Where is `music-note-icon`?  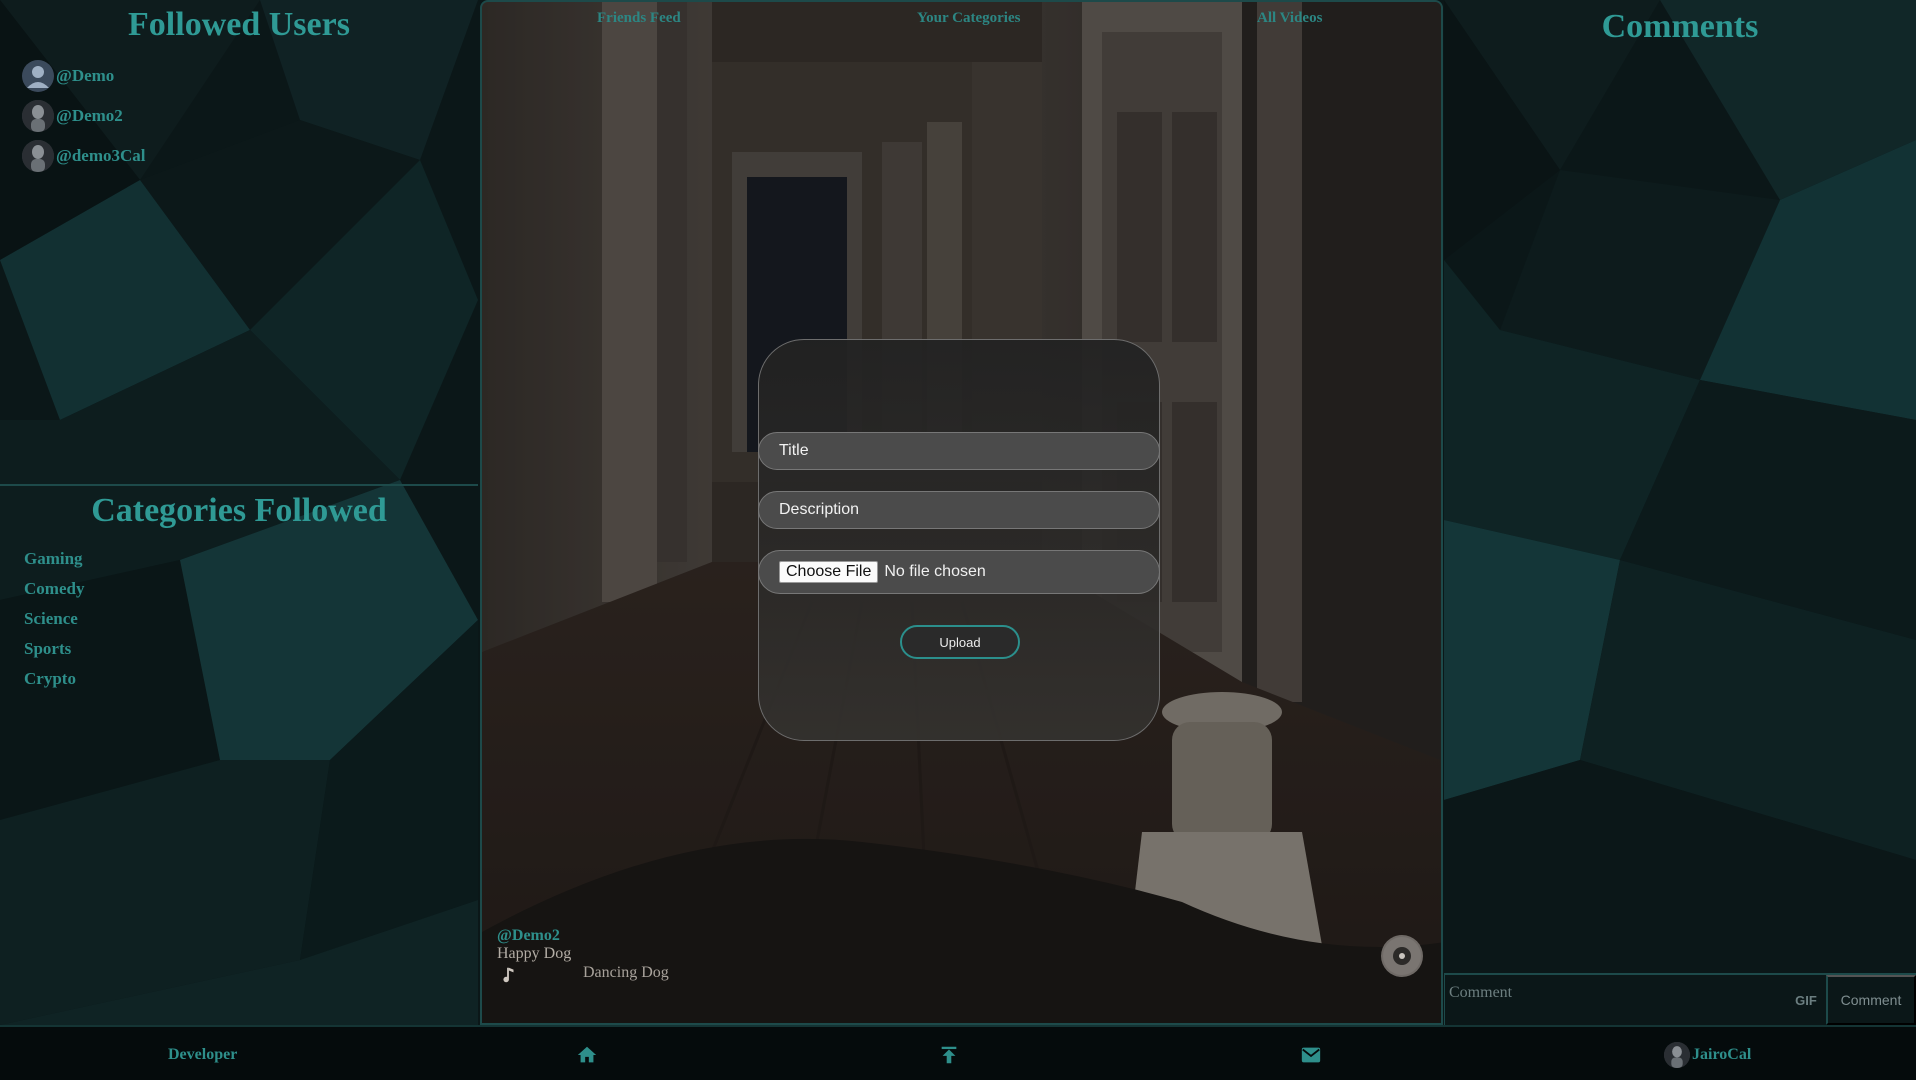
music-note-icon is located at coordinates (508, 975).